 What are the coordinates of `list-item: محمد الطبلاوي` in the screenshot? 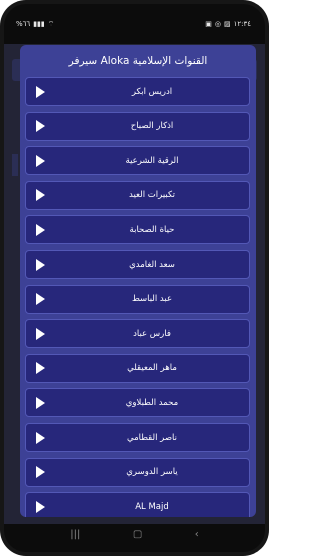 It's located at (137, 403).